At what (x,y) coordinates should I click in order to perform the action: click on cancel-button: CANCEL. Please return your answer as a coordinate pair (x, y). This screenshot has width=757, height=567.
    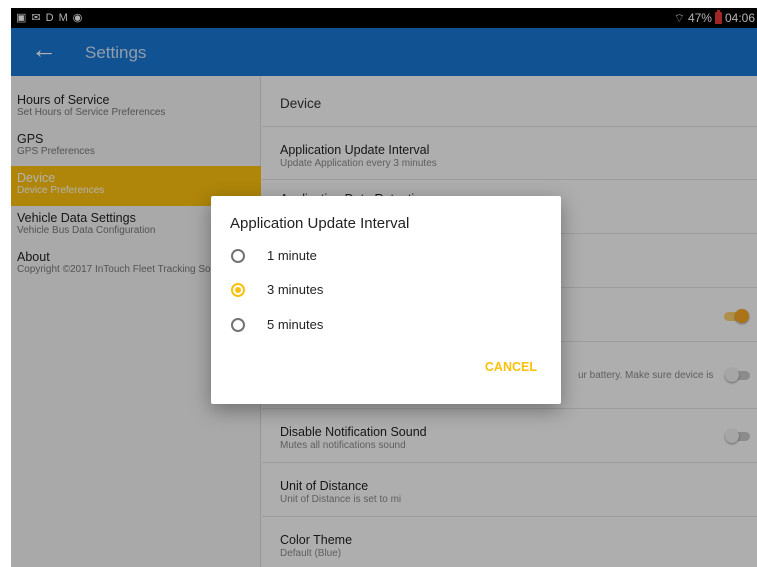
    Looking at the image, I should click on (511, 367).